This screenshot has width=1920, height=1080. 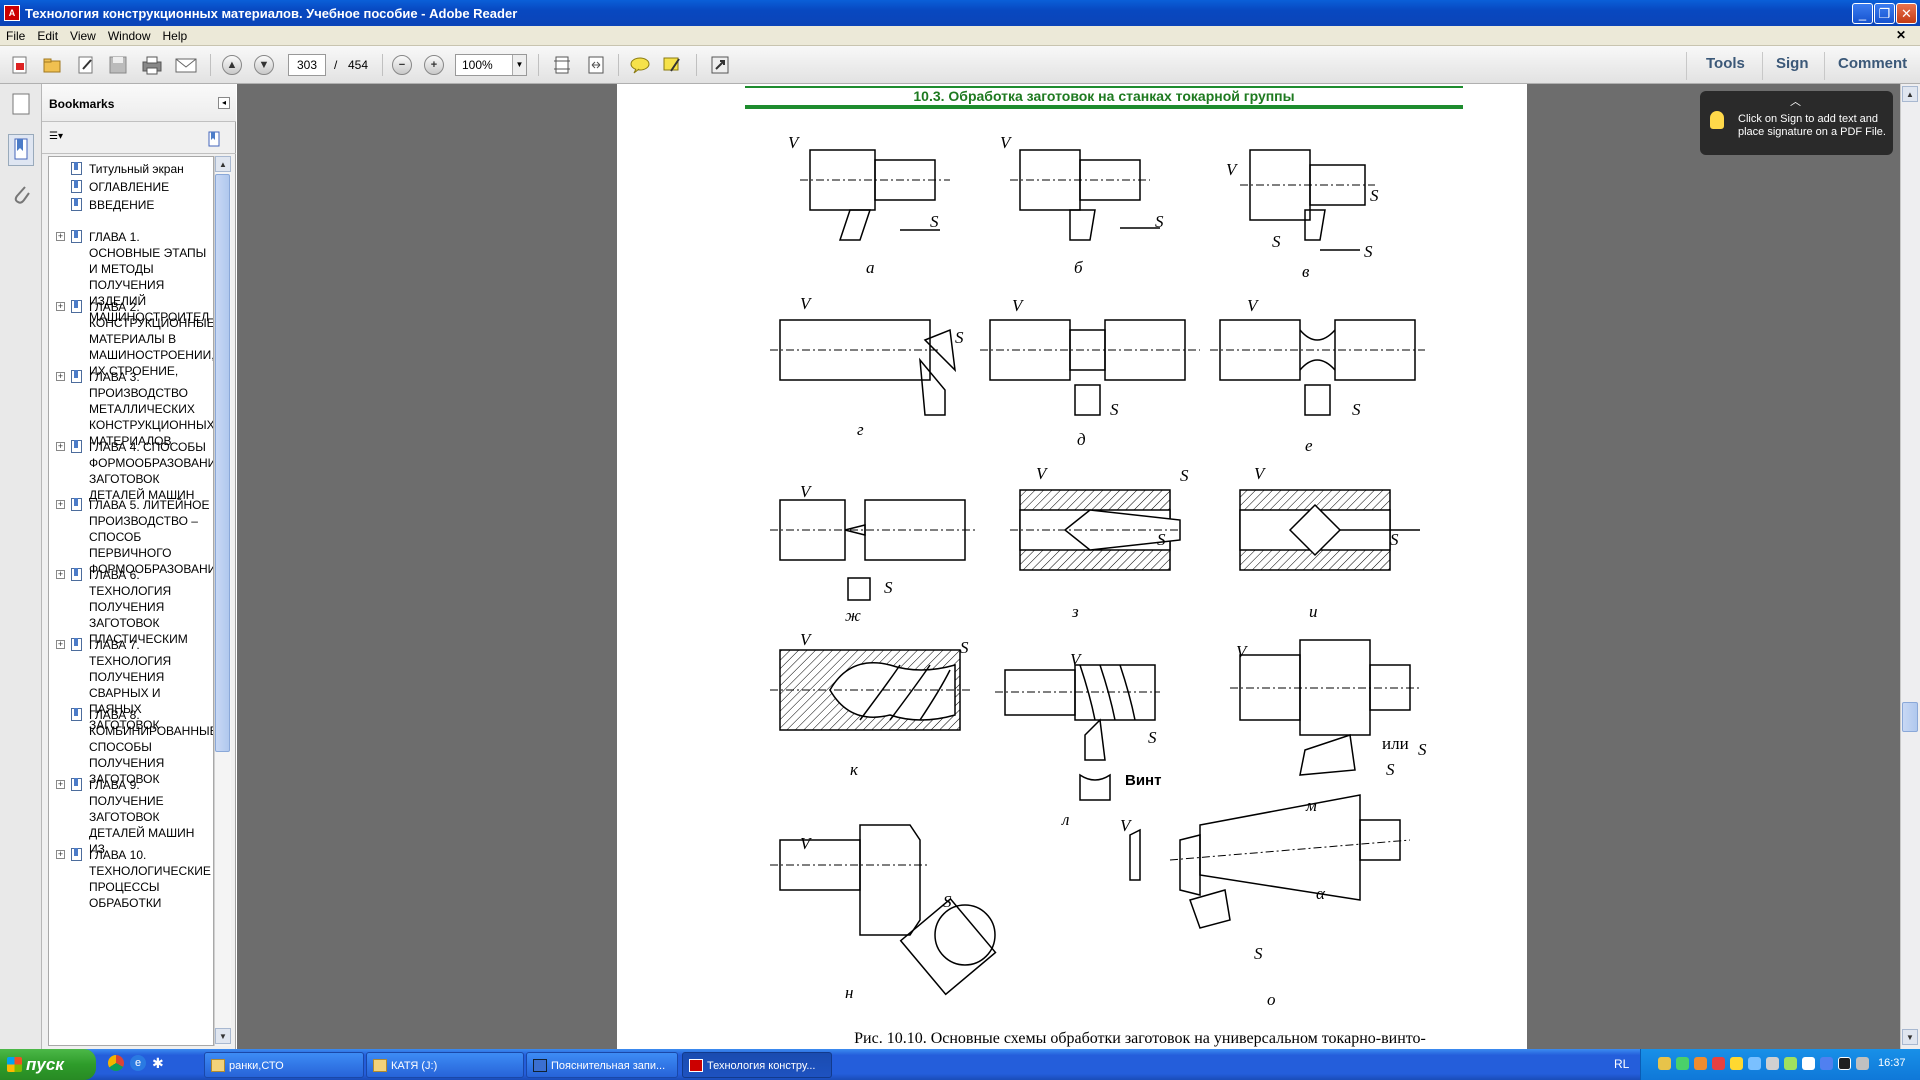 I want to click on figure-label-n: н, so click(x=849, y=992).